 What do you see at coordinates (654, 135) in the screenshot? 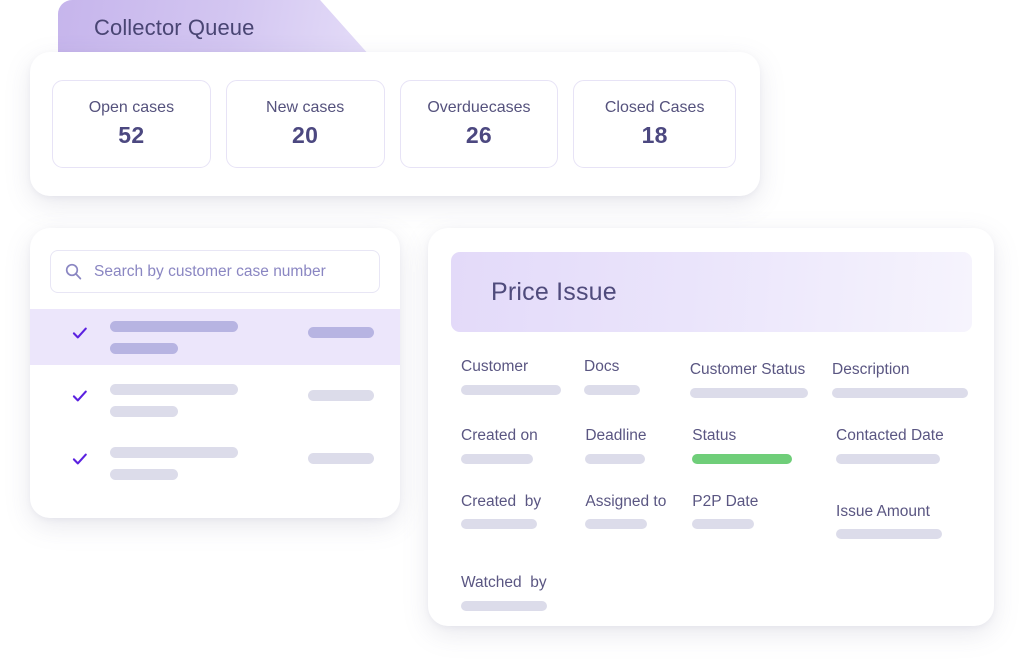
I see `stat-card-closed-cases-value: 18` at bounding box center [654, 135].